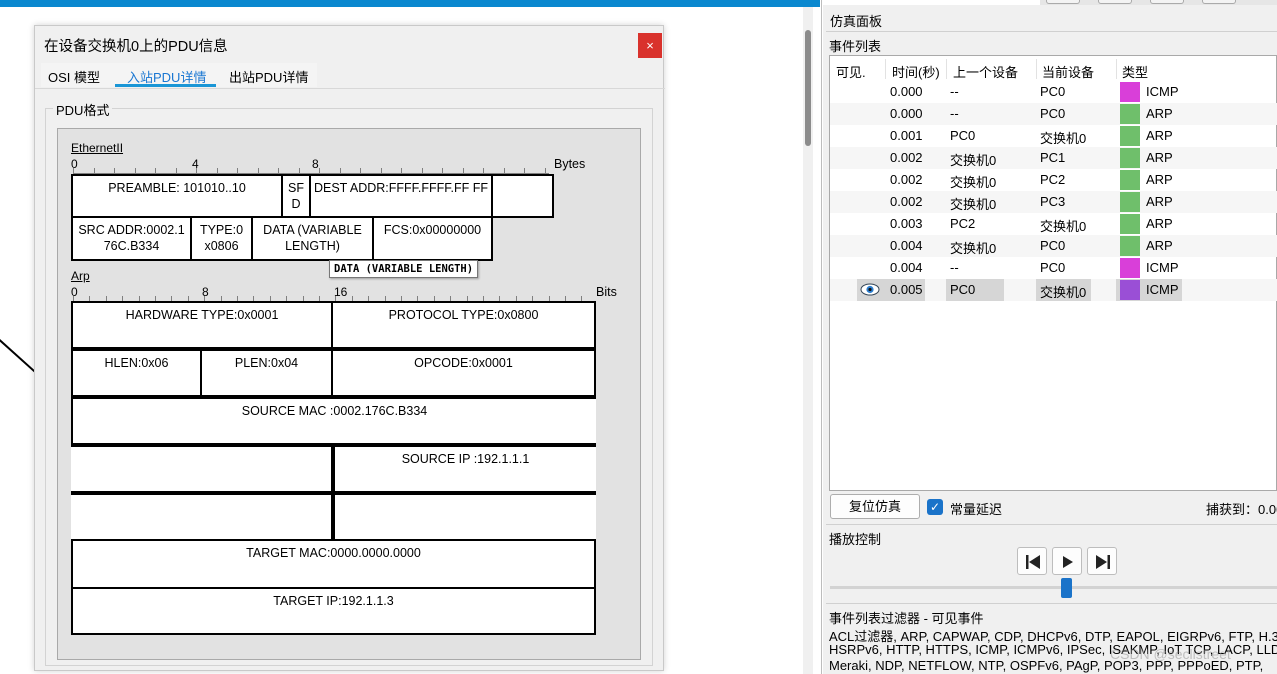  What do you see at coordinates (74, 76) in the screenshot?
I see `tab-osi-model: OSI 模型` at bounding box center [74, 76].